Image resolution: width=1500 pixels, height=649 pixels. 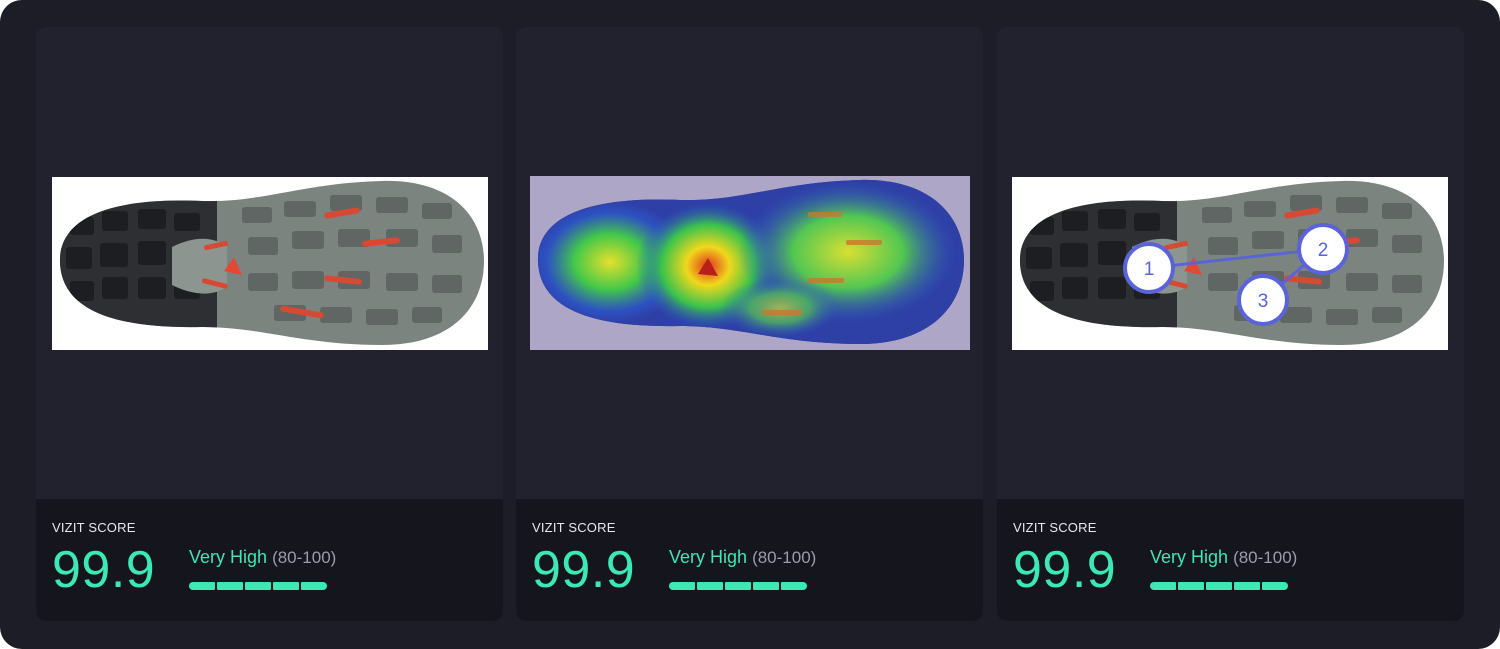 I want to click on product-image-original, so click(x=270, y=263).